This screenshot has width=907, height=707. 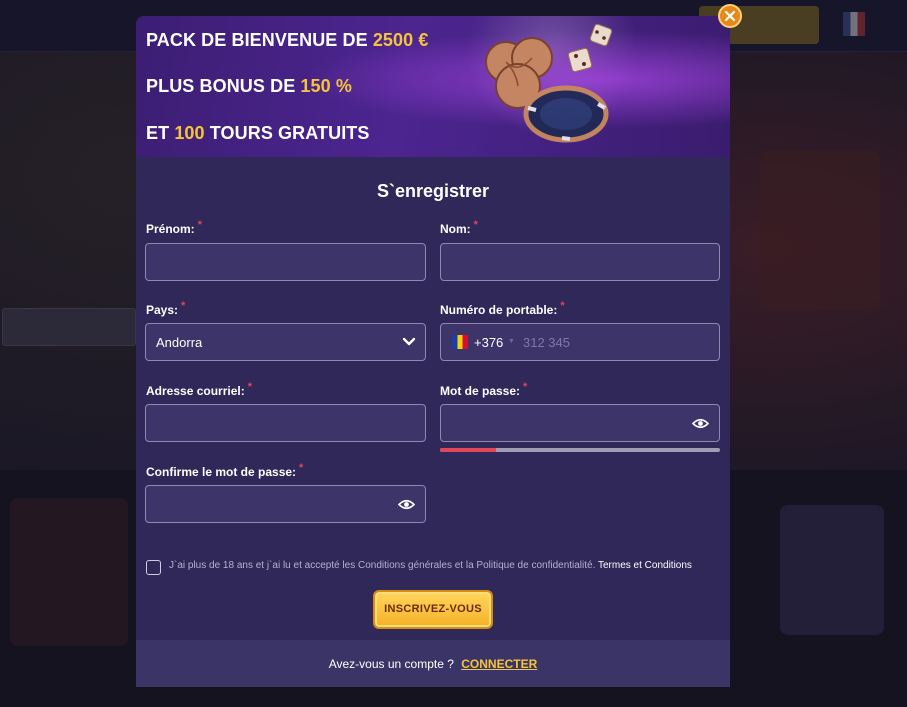 What do you see at coordinates (820, 230) in the screenshot?
I see `background-slot-art` at bounding box center [820, 230].